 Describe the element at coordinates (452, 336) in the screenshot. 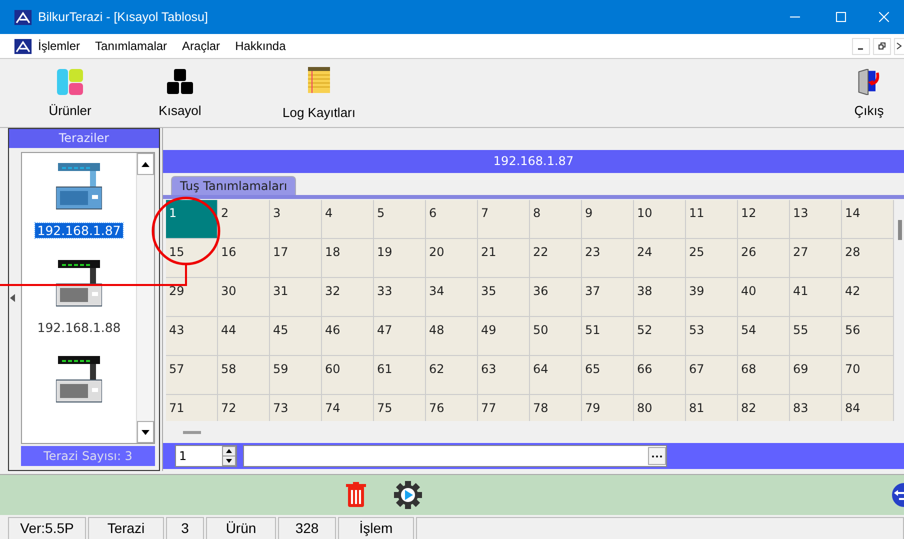

I see `key-cell: 48` at that location.